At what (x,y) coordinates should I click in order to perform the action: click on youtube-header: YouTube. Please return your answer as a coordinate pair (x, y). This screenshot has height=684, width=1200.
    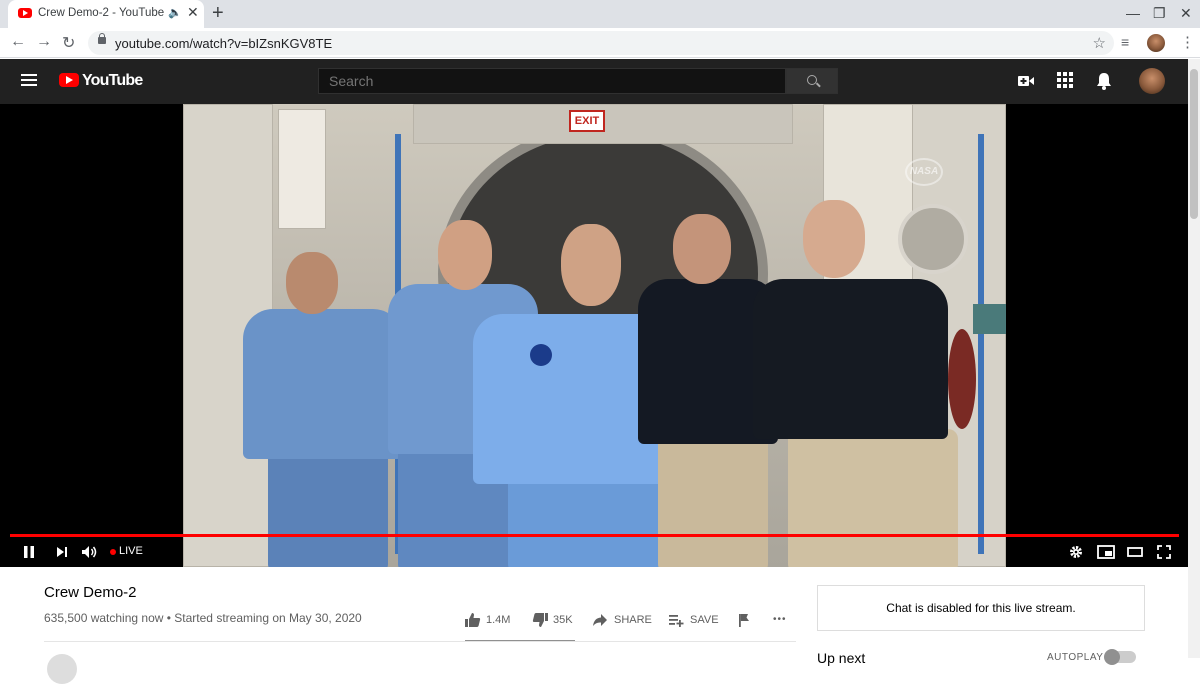
    Looking at the image, I should click on (594, 81).